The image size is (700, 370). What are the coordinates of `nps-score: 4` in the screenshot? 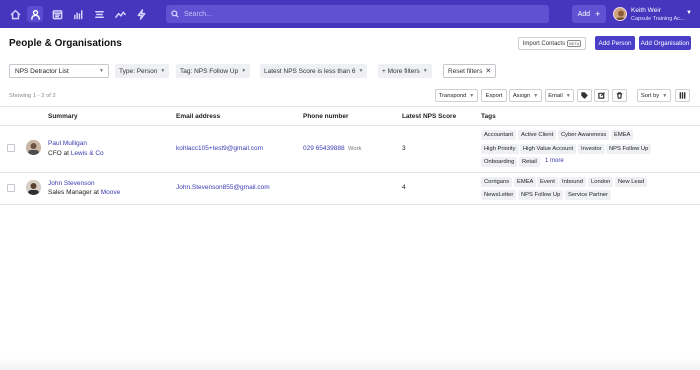 It's located at (404, 187).